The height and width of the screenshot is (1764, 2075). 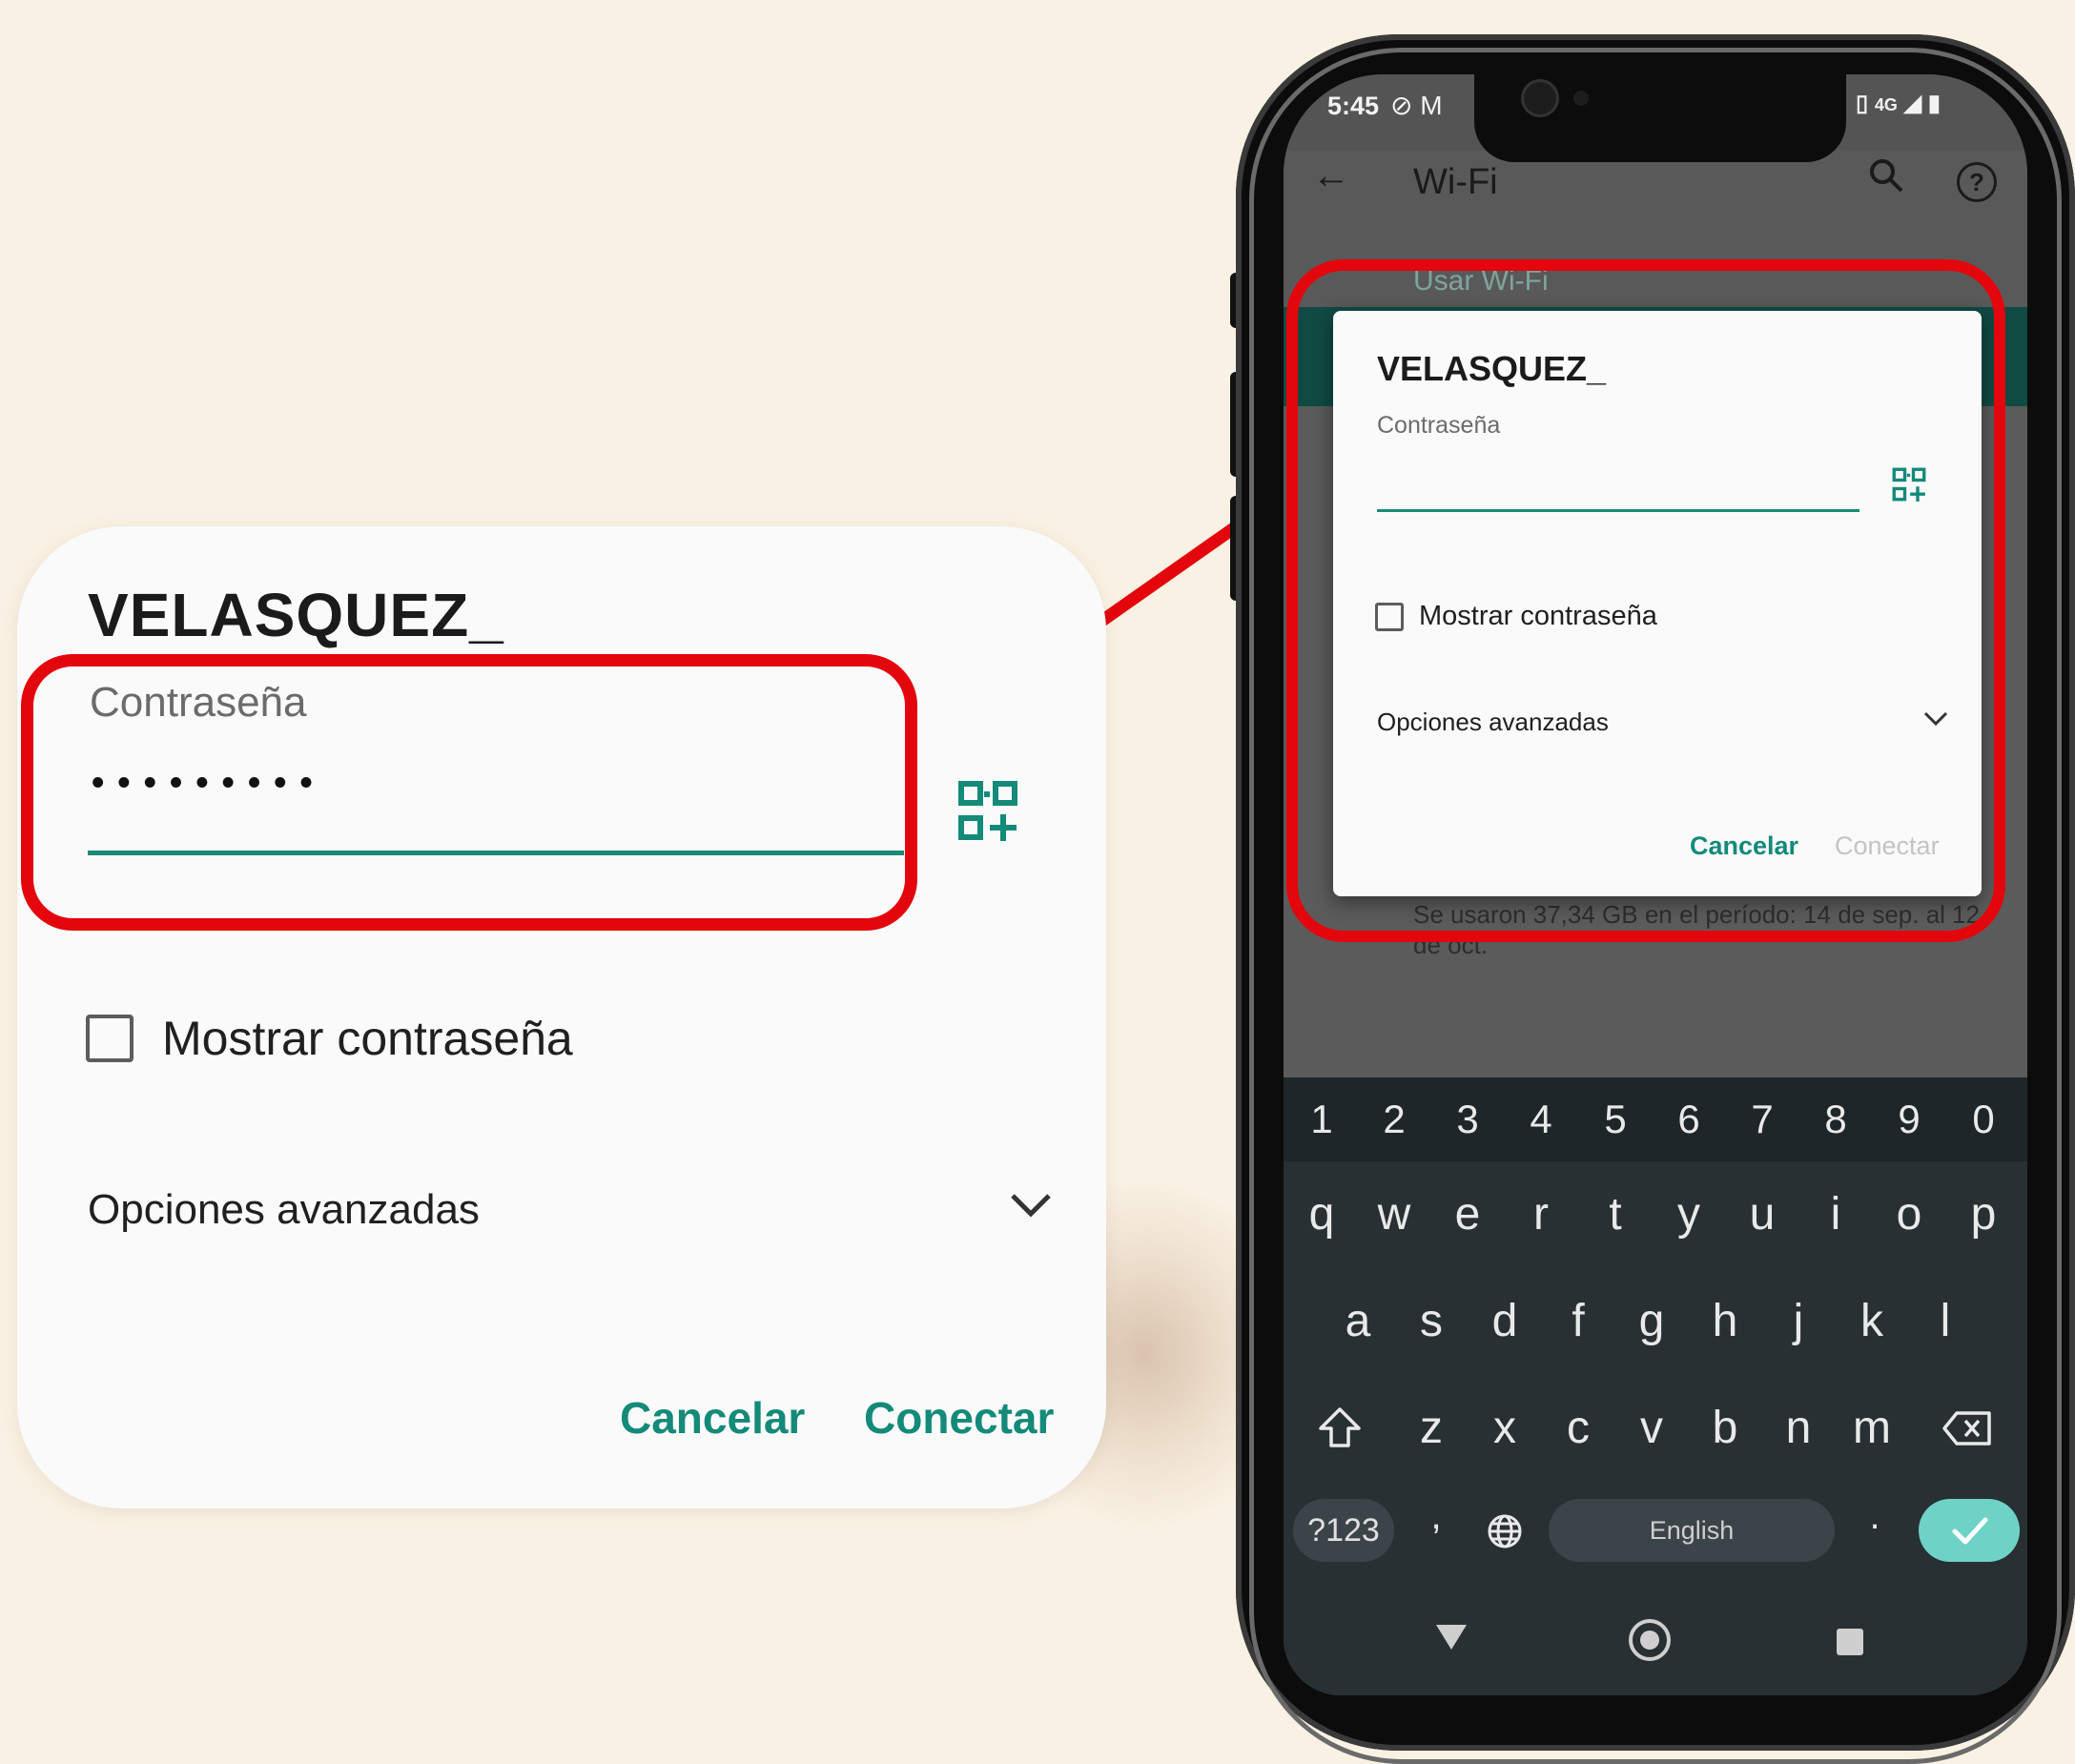 What do you see at coordinates (1874, 1516) in the screenshot?
I see `key-period: .` at bounding box center [1874, 1516].